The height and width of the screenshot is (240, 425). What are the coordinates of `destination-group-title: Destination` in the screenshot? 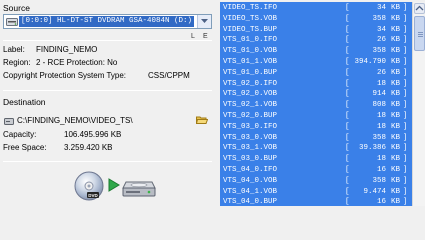 It's located at (24, 102).